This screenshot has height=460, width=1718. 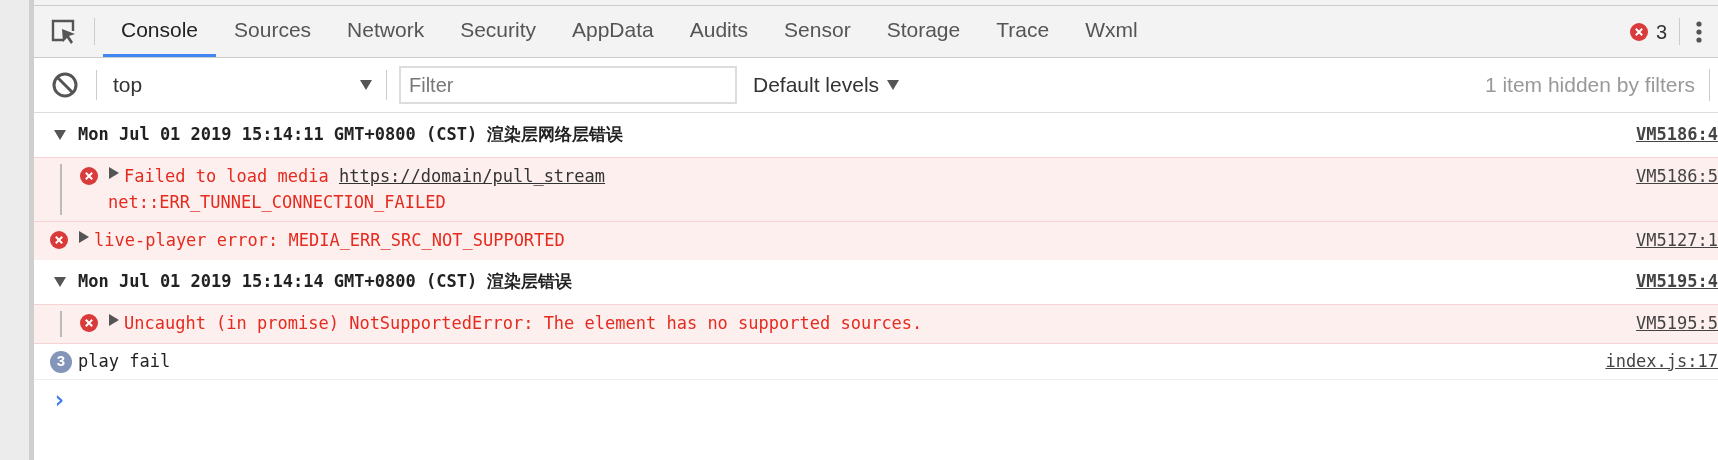 What do you see at coordinates (613, 31) in the screenshot?
I see `panel-tab: AppData` at bounding box center [613, 31].